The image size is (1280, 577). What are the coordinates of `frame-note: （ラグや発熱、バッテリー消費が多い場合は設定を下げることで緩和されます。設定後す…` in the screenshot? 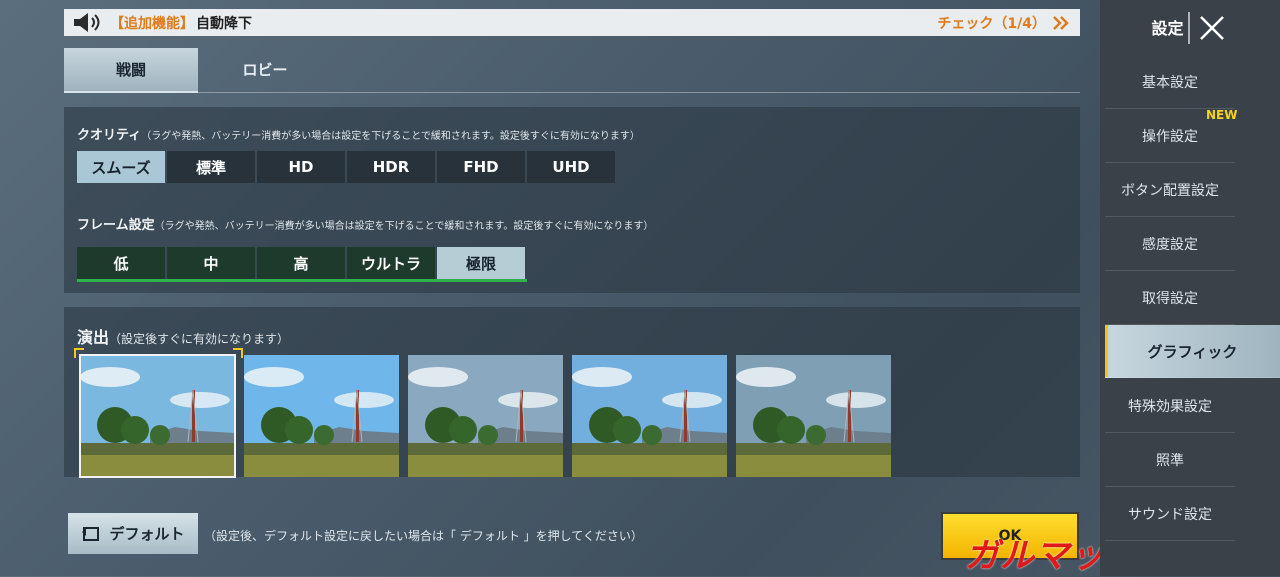 It's located at (404, 226).